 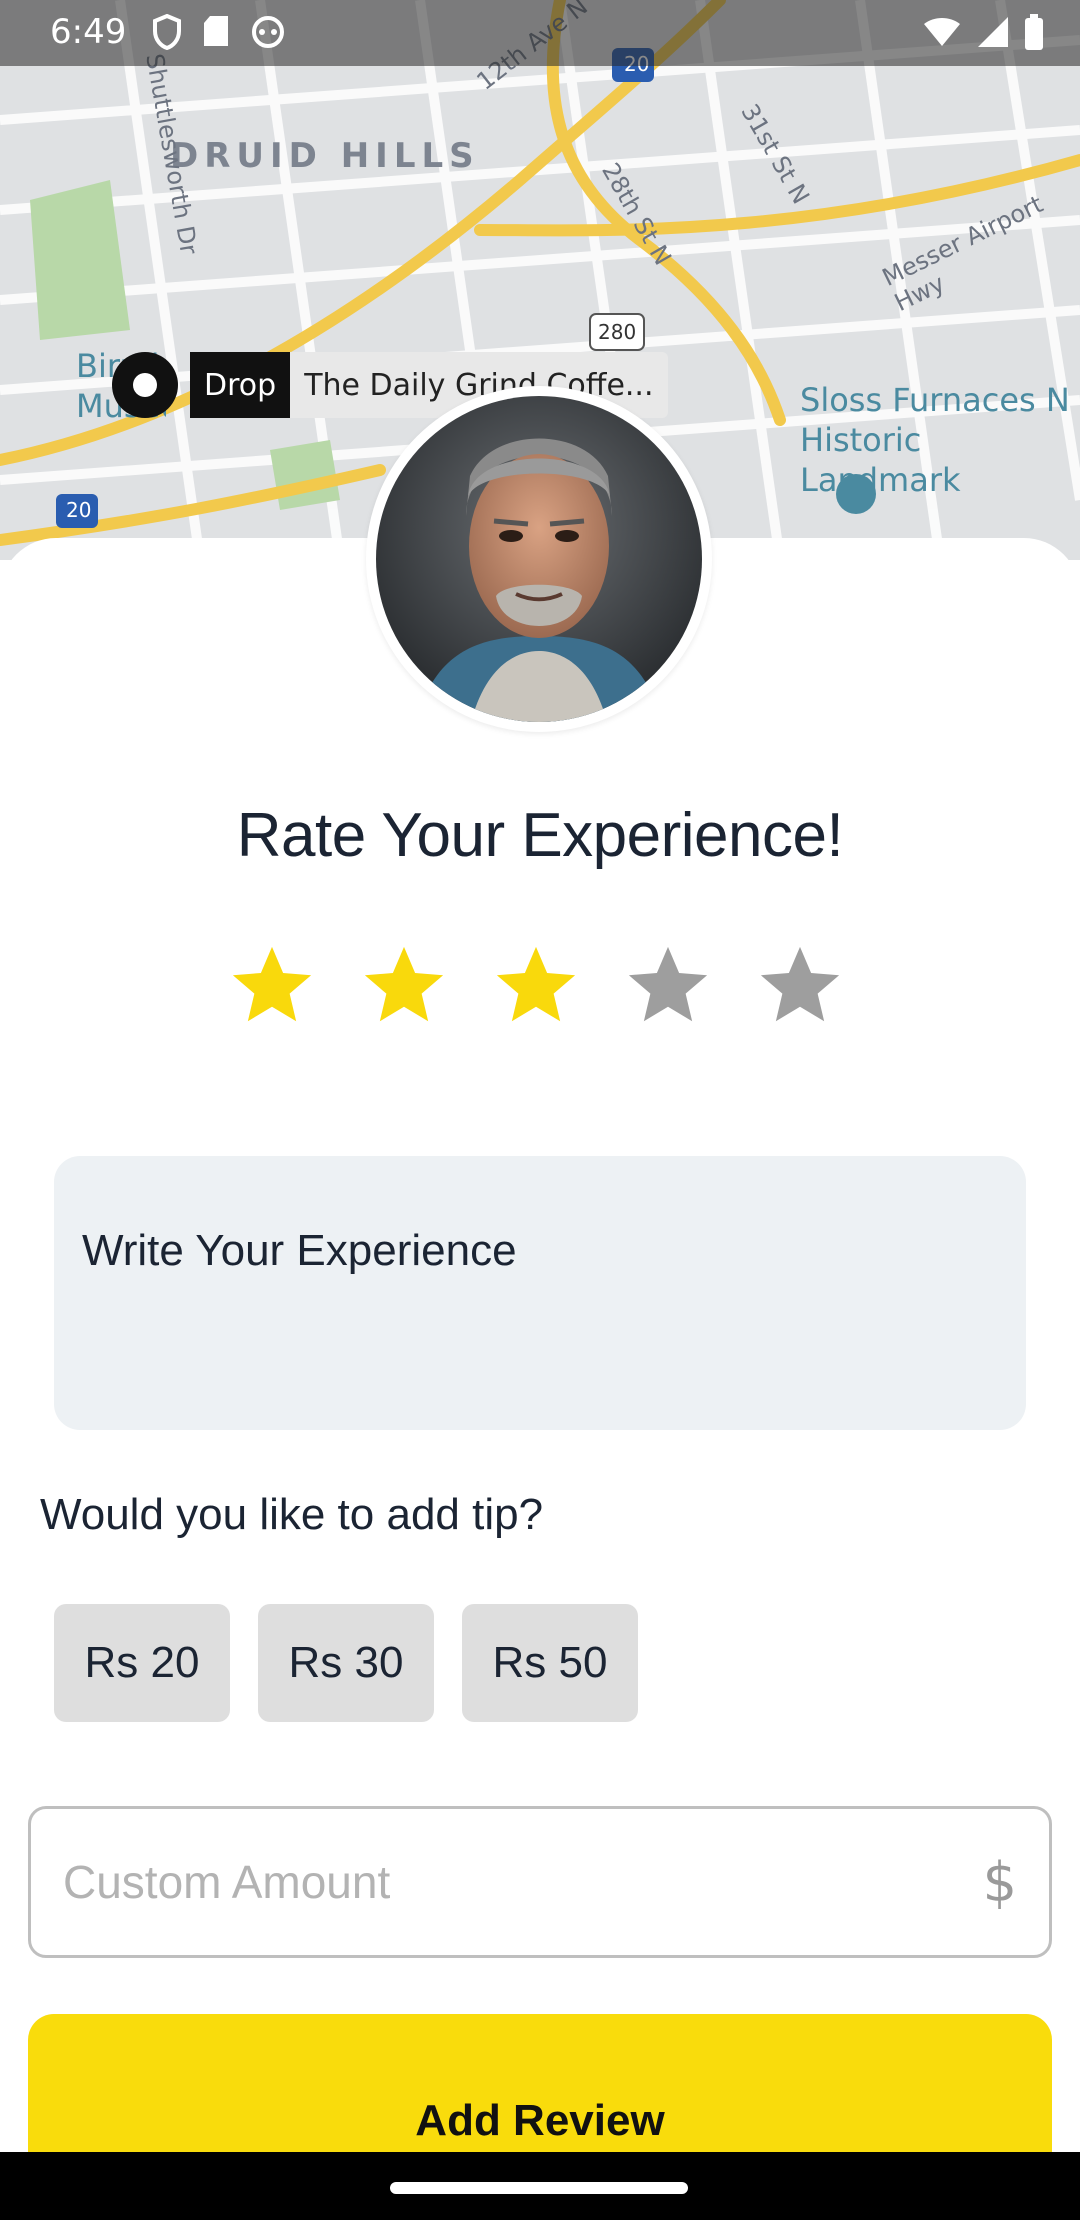 I want to click on custom-amount-field: $, so click(x=540, y=1882).